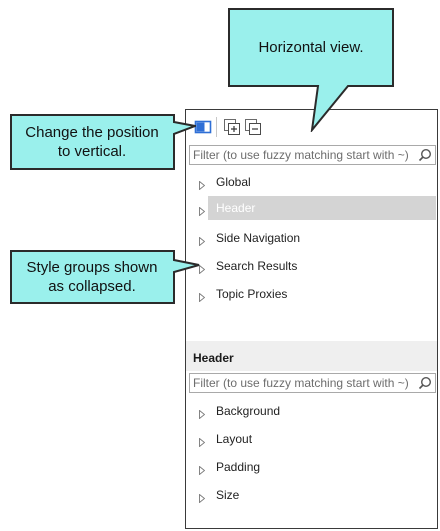 The height and width of the screenshot is (531, 440). I want to click on property-filter-field, so click(312, 383).